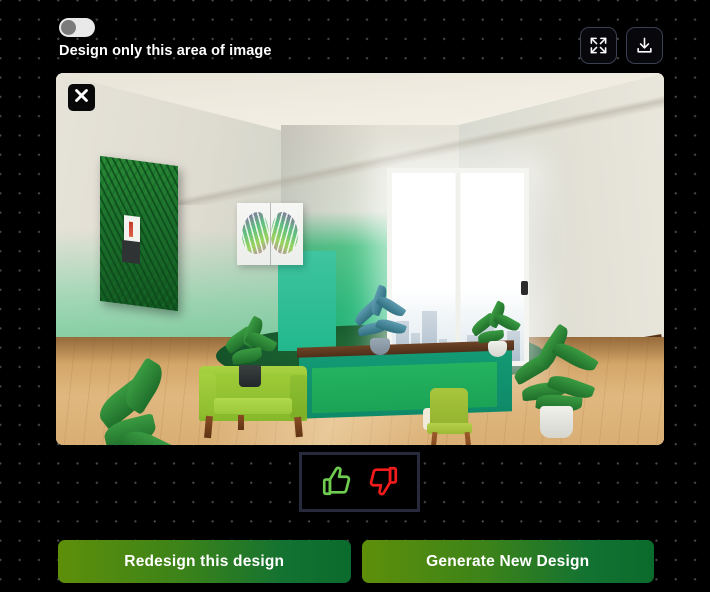 The height and width of the screenshot is (592, 710). I want to click on monstera-leaf-diptych-art, so click(270, 234).